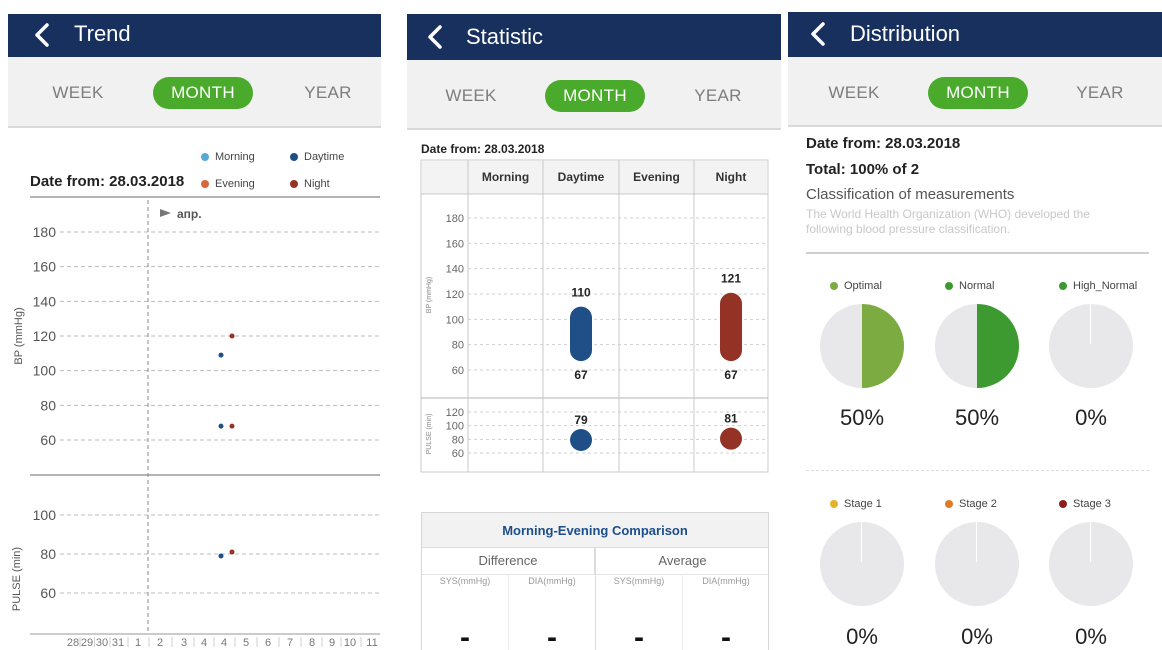 This screenshot has width=1162, height=650. What do you see at coordinates (975, 34) in the screenshot?
I see `distribution-header: Distribution` at bounding box center [975, 34].